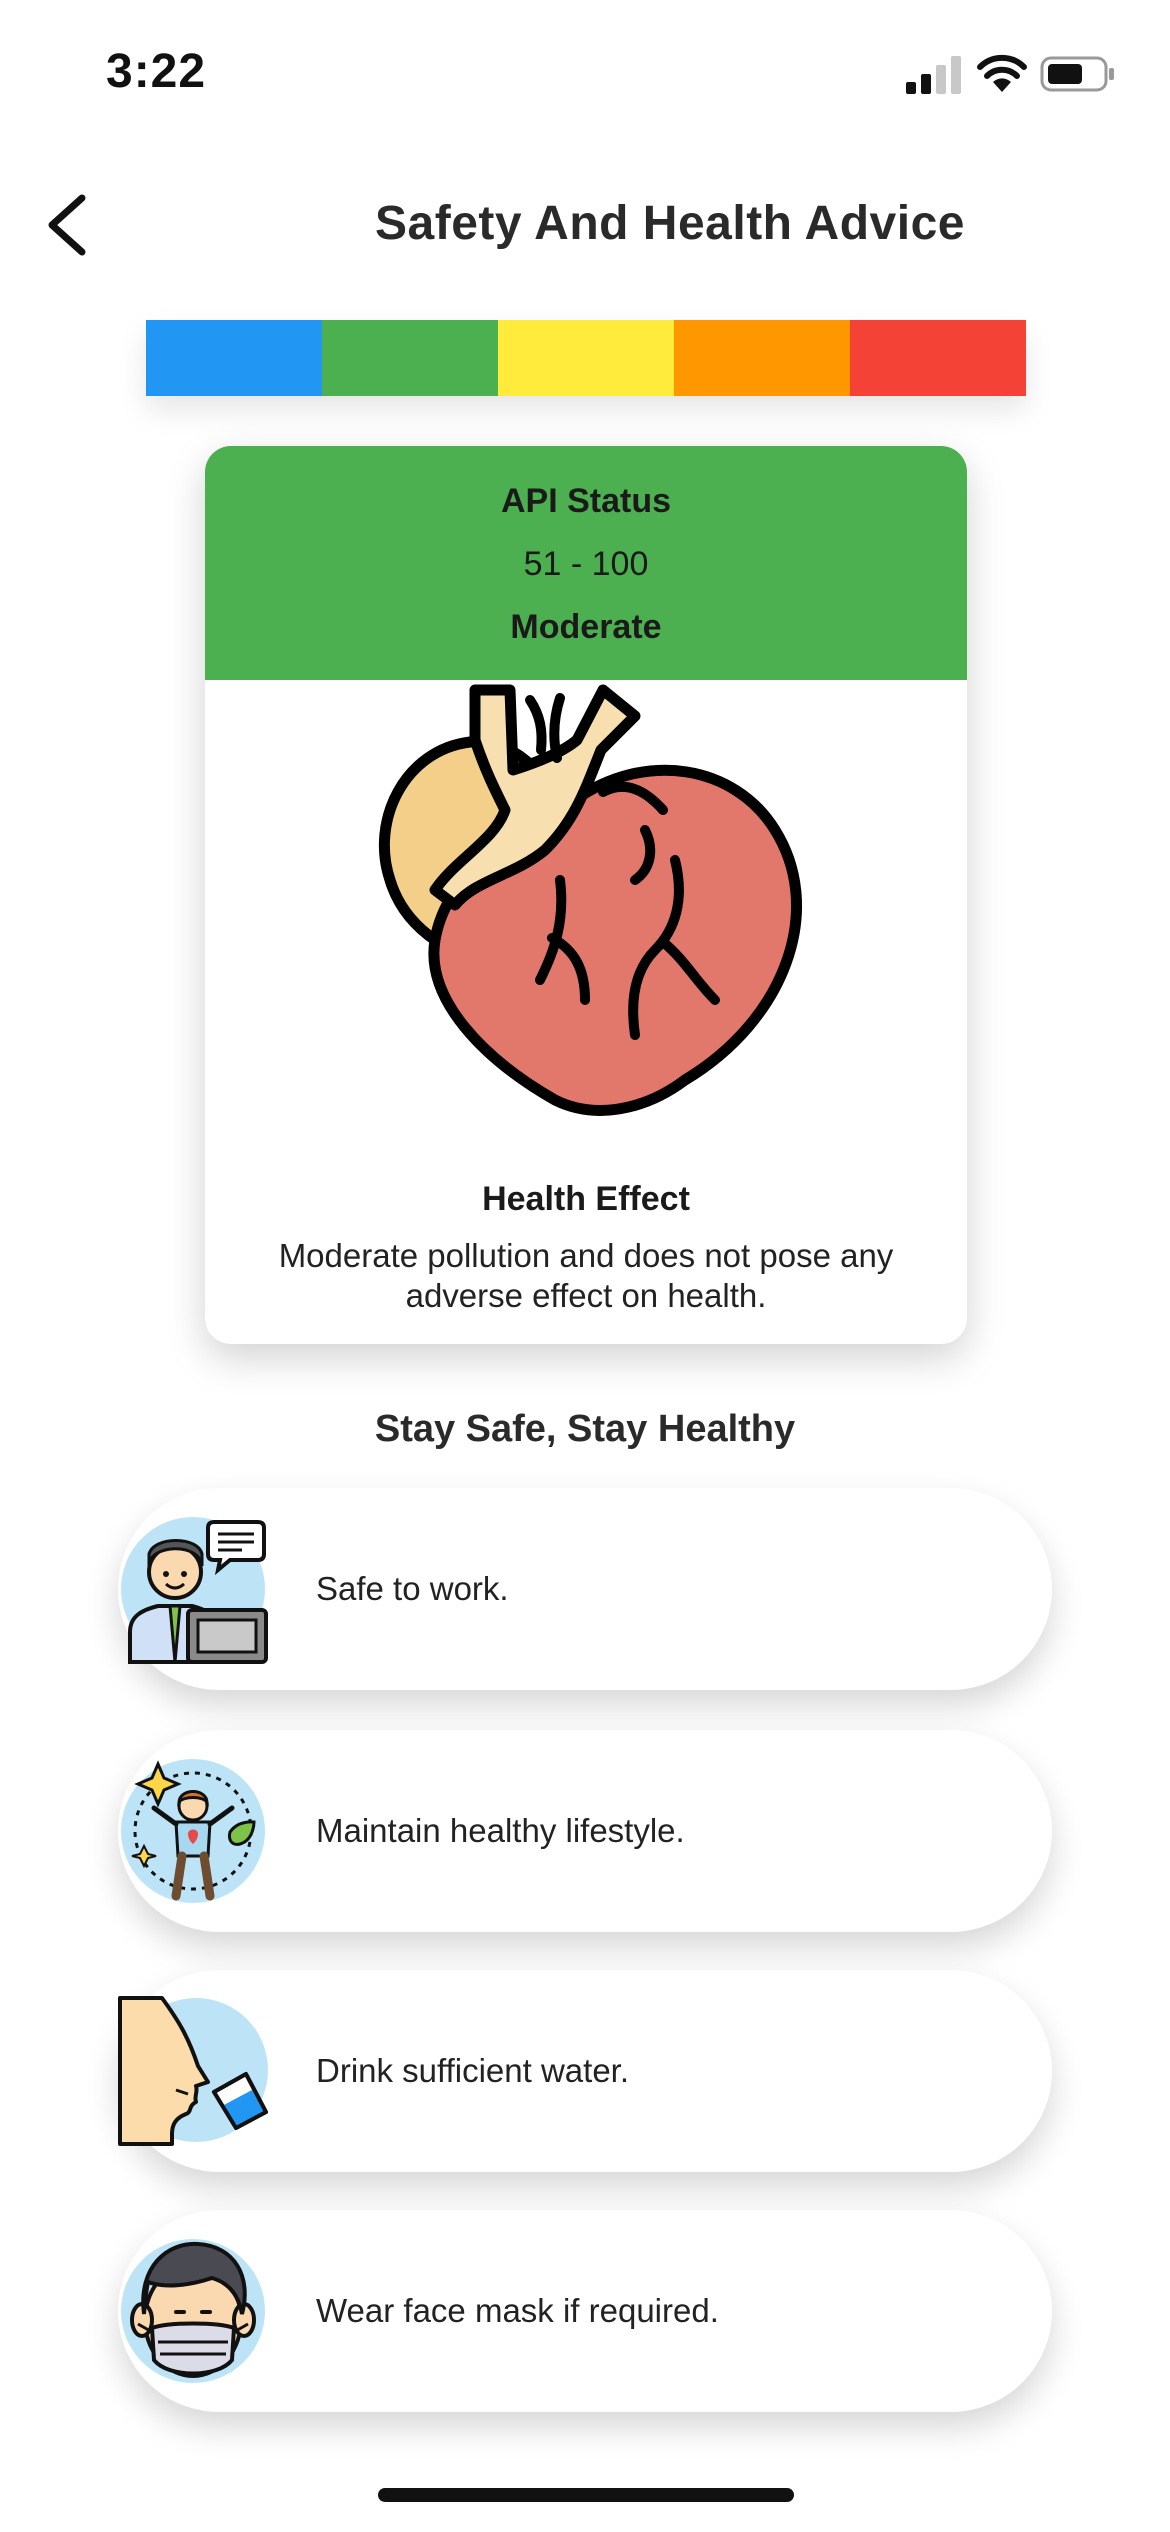 This screenshot has width=1170, height=2532. What do you see at coordinates (586, 627) in the screenshot?
I see `api-level: Moderate` at bounding box center [586, 627].